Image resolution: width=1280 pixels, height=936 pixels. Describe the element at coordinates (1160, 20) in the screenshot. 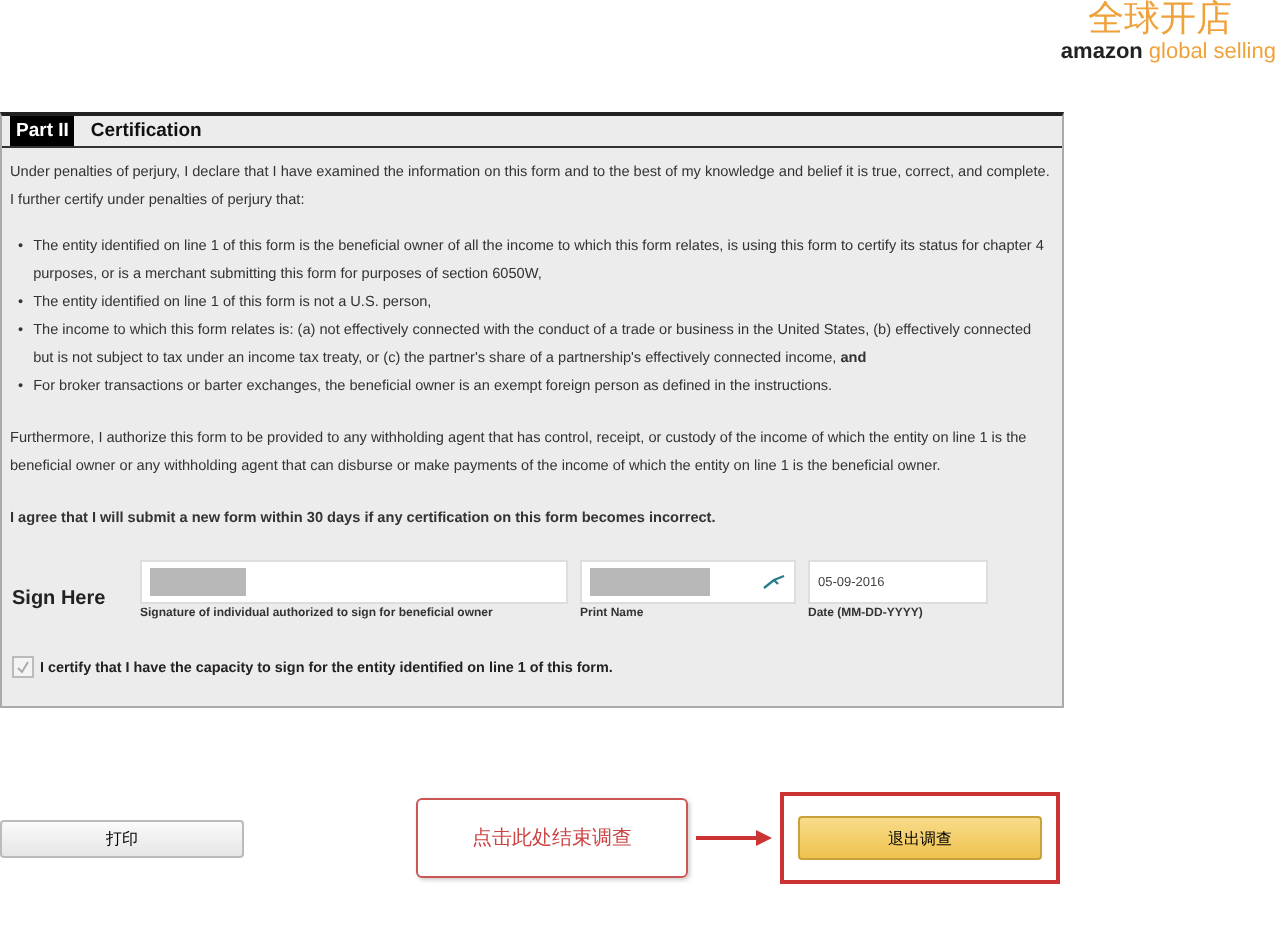

I see `logo-title: 全球开店` at that location.